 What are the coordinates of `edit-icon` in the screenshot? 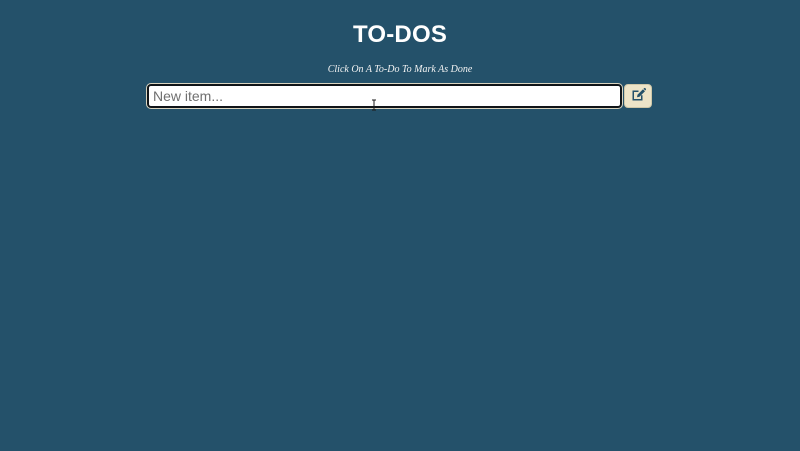 It's located at (638, 96).